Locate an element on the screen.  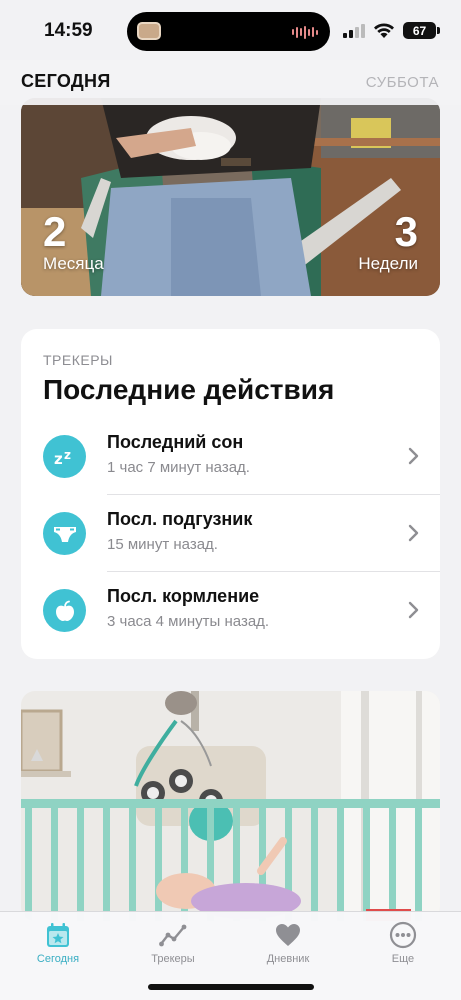
tab-today: Сегодня is located at coordinates (58, 942).